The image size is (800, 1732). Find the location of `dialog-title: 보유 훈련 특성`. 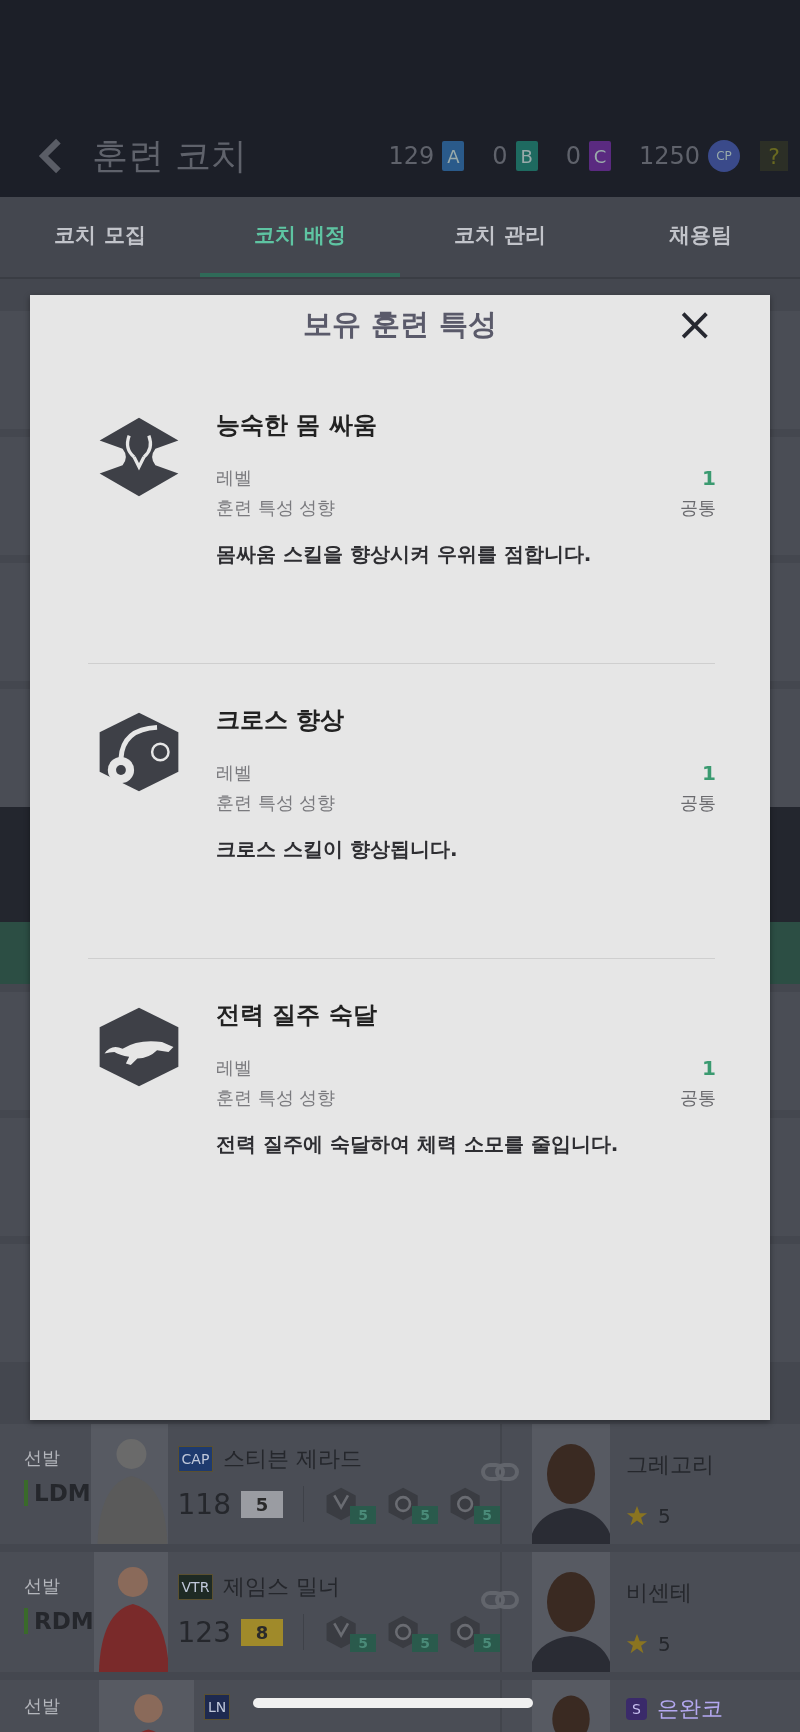

dialog-title: 보유 훈련 특성 is located at coordinates (400, 324).